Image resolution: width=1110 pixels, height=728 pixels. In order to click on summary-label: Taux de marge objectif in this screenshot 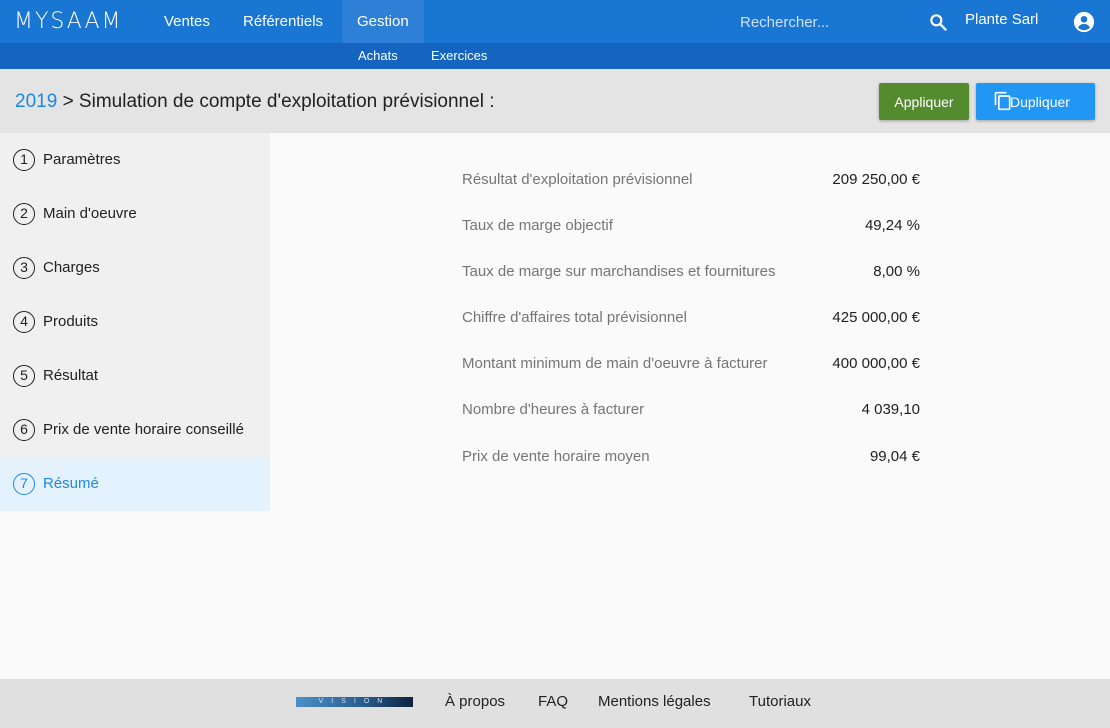, I will do `click(537, 225)`.